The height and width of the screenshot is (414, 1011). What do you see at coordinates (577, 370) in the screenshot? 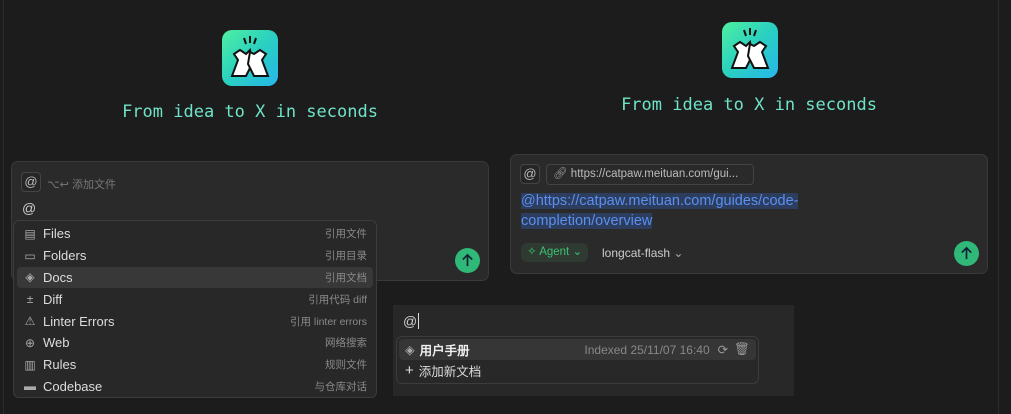
I see `add-doc-button: + 添加新文档` at bounding box center [577, 370].